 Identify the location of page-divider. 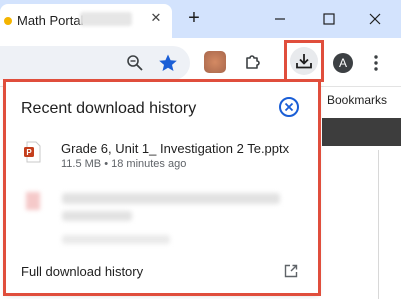
(378, 224).